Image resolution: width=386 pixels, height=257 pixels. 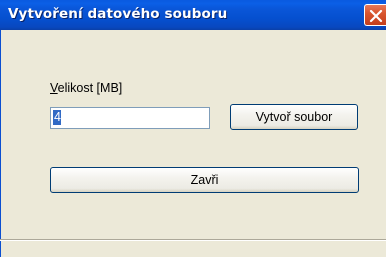 What do you see at coordinates (90, 88) in the screenshot?
I see `size-label-text: elikost [MB]` at bounding box center [90, 88].